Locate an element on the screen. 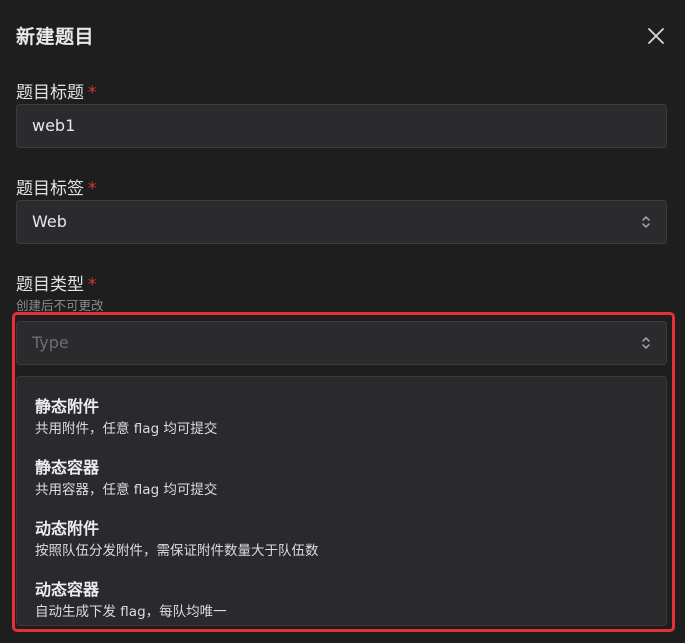  option-description: 按照队伍分发附件，需保证附件数量大于队伍数 is located at coordinates (177, 551).